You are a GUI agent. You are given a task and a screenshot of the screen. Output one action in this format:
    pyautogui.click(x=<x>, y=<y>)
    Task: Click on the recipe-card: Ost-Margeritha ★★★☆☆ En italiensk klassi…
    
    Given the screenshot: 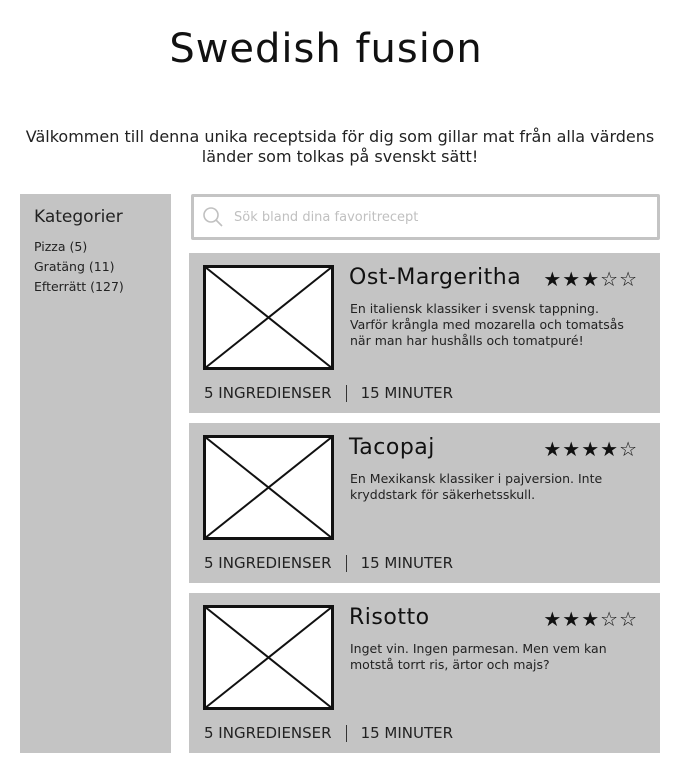 What is the action you would take?
    pyautogui.click(x=424, y=333)
    